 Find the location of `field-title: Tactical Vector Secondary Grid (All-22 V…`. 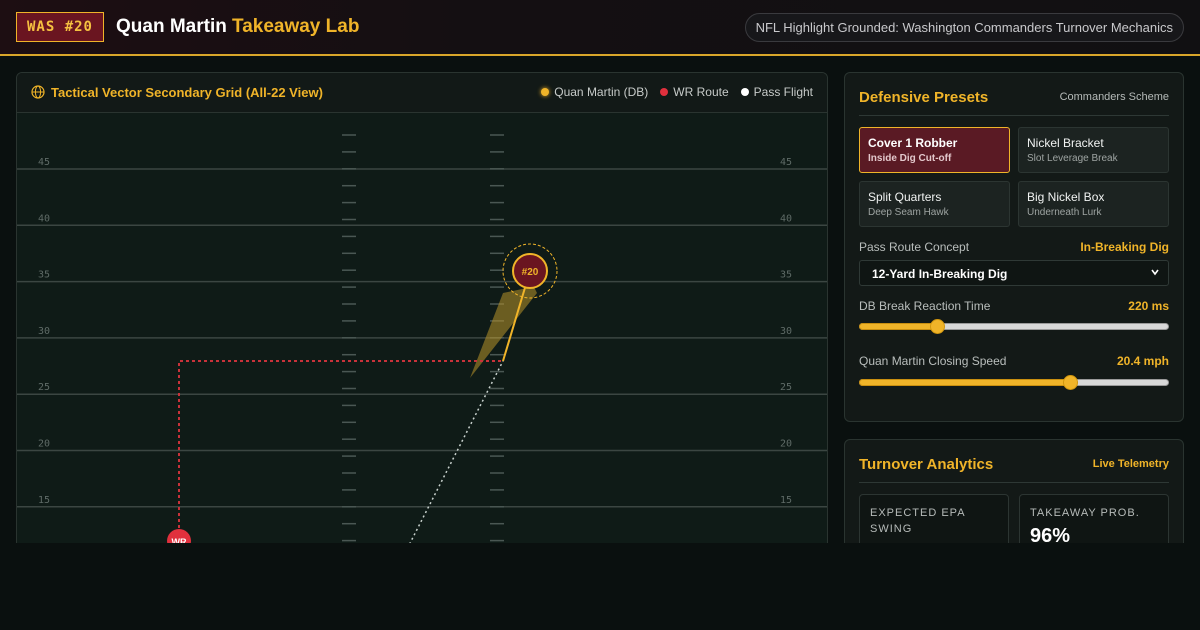

field-title: Tactical Vector Secondary Grid (All-22 V… is located at coordinates (187, 92).